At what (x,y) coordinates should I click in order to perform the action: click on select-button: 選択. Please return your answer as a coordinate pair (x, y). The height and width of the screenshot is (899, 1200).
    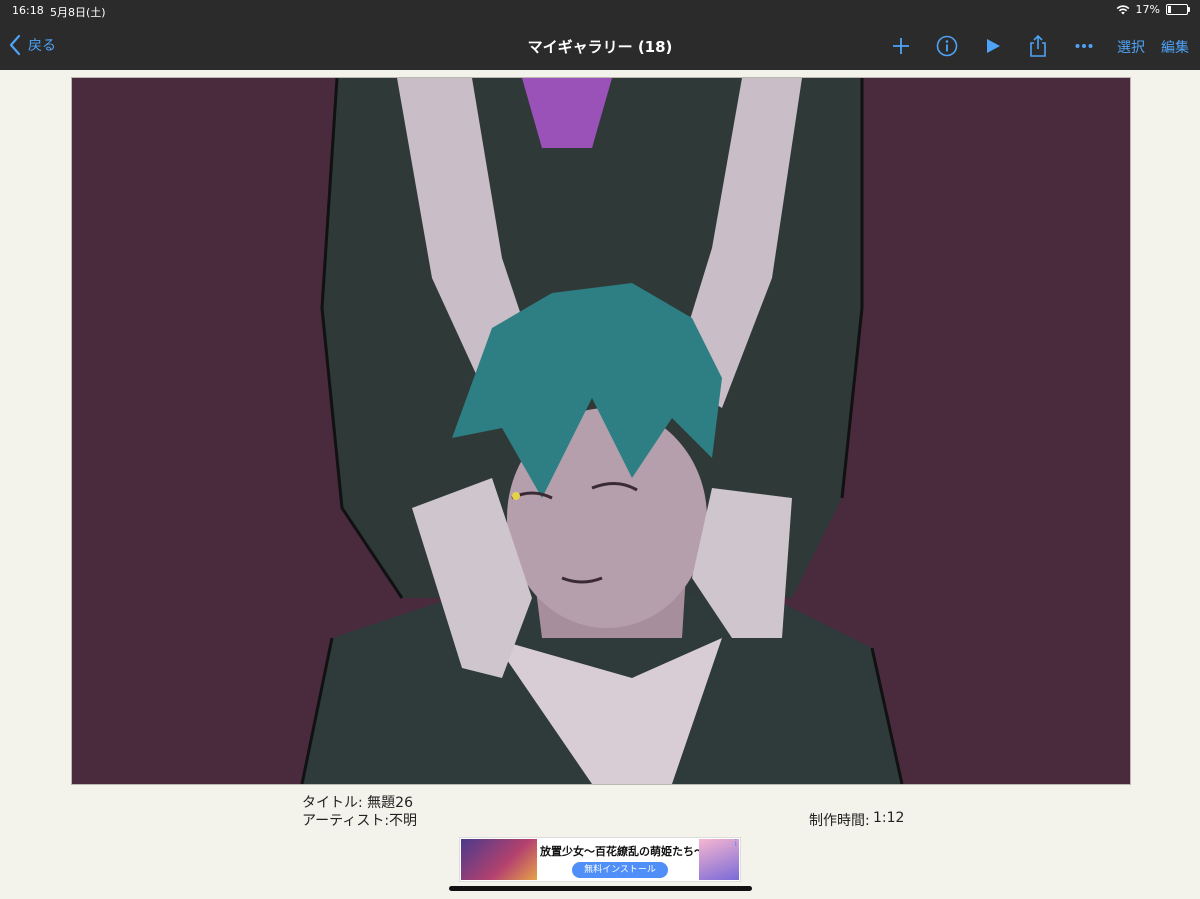
    Looking at the image, I should click on (1131, 47).